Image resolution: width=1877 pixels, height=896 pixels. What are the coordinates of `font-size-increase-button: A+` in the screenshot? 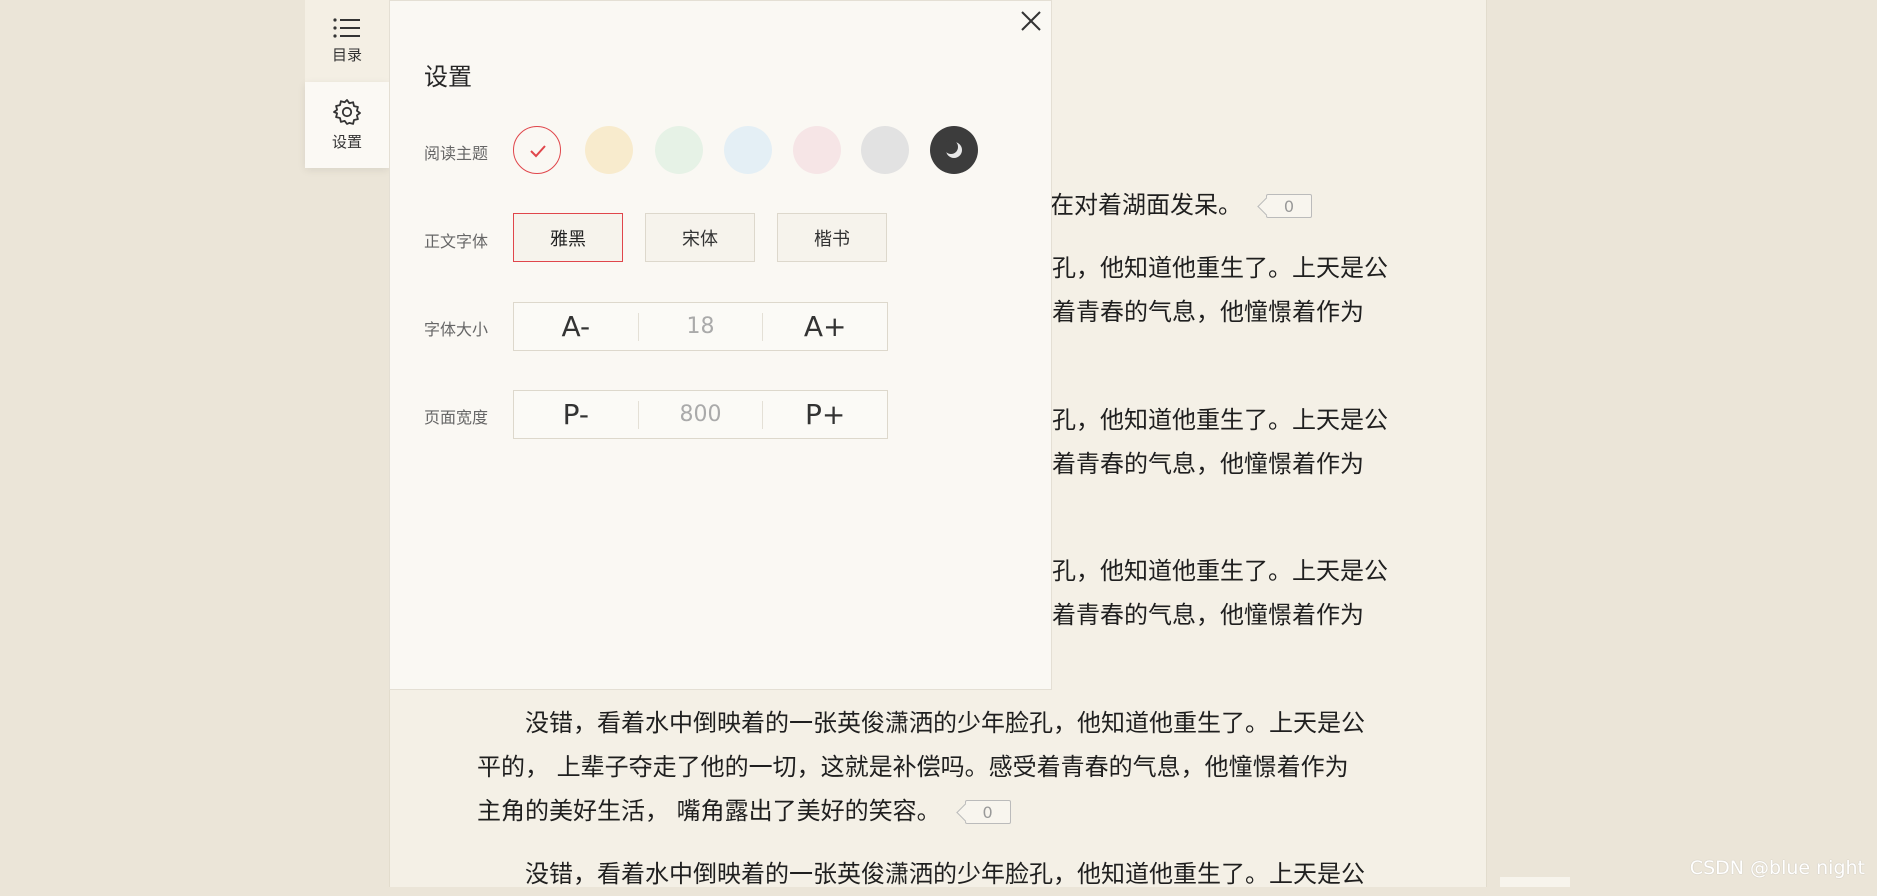 It's located at (825, 326).